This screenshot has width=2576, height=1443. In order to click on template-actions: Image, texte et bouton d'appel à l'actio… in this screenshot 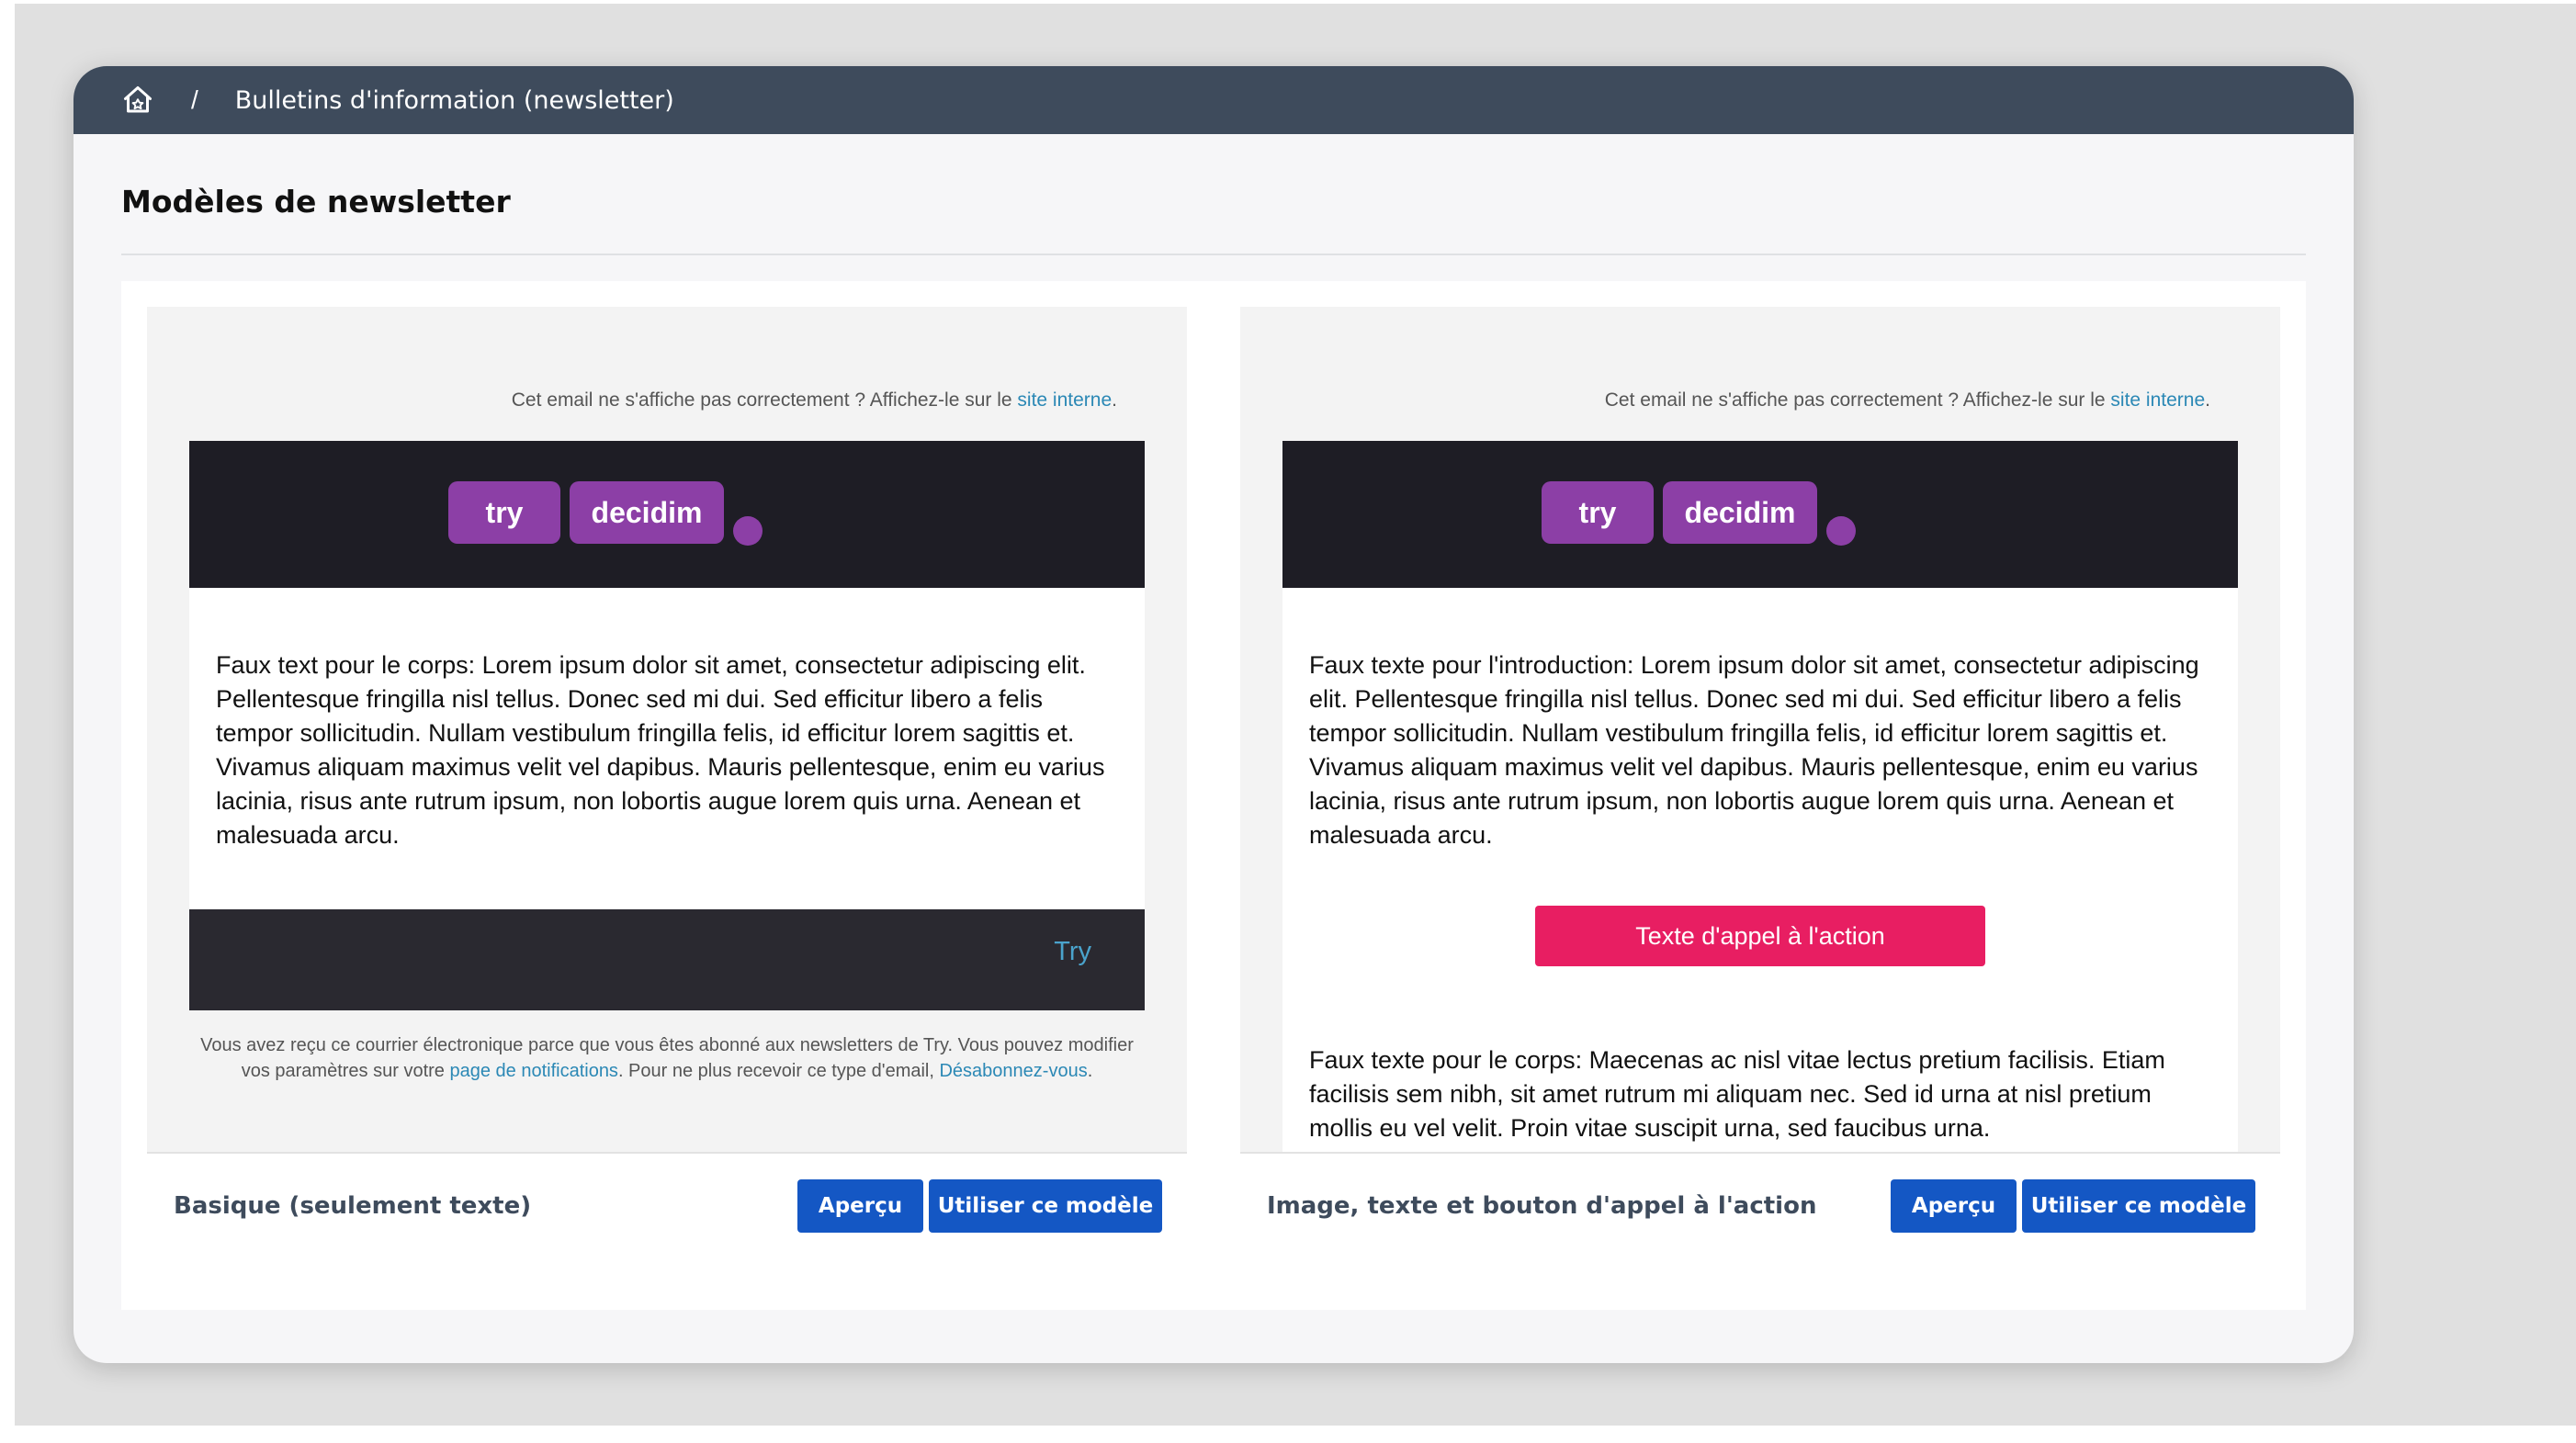, I will do `click(1760, 1218)`.